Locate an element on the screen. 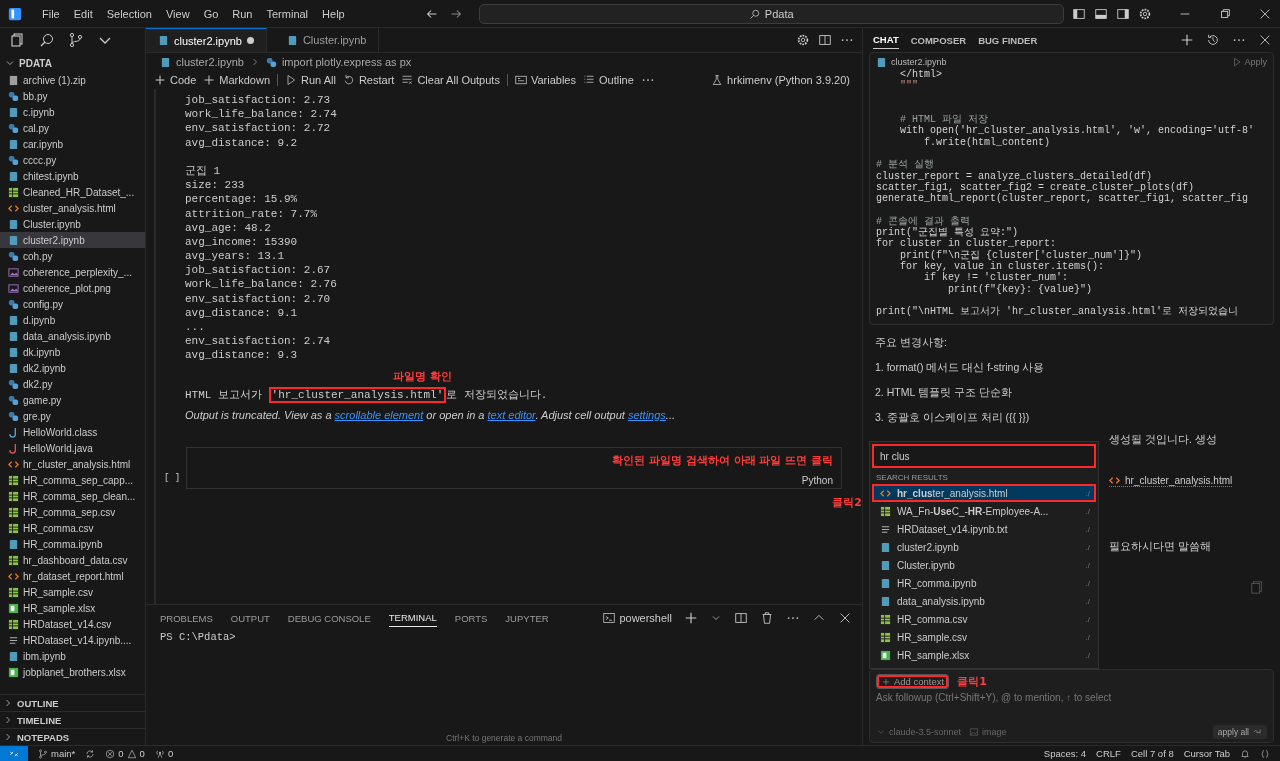  panel-tab: PORTS is located at coordinates (471, 618).